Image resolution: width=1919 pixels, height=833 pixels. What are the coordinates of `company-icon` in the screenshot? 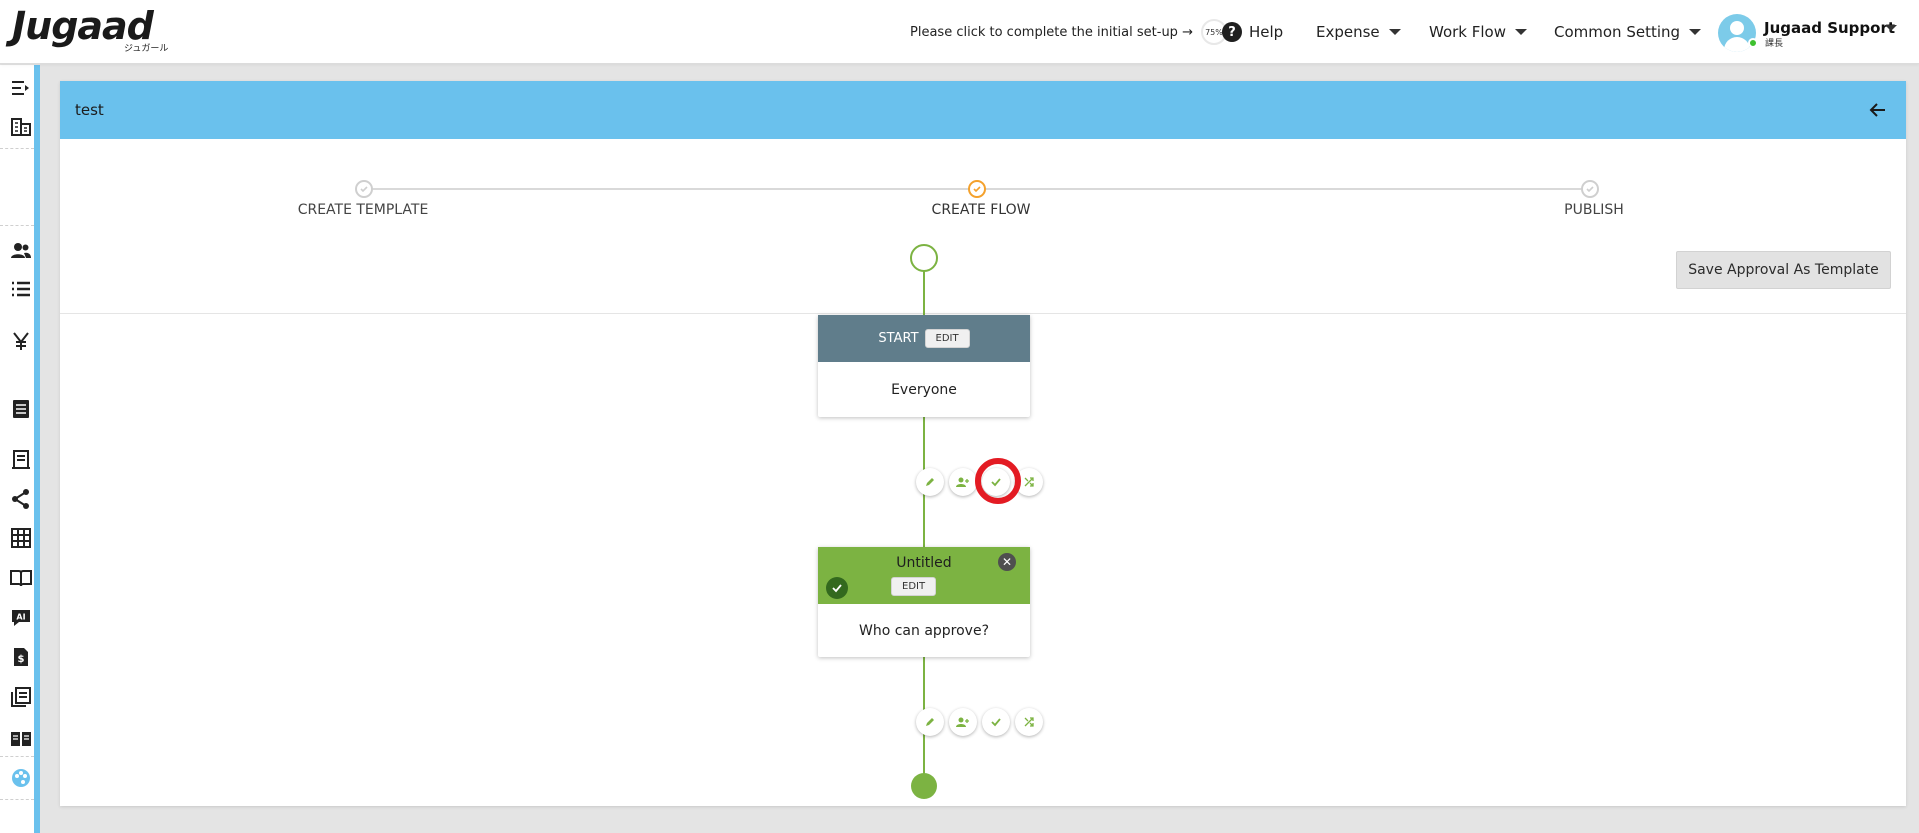 It's located at (21, 126).